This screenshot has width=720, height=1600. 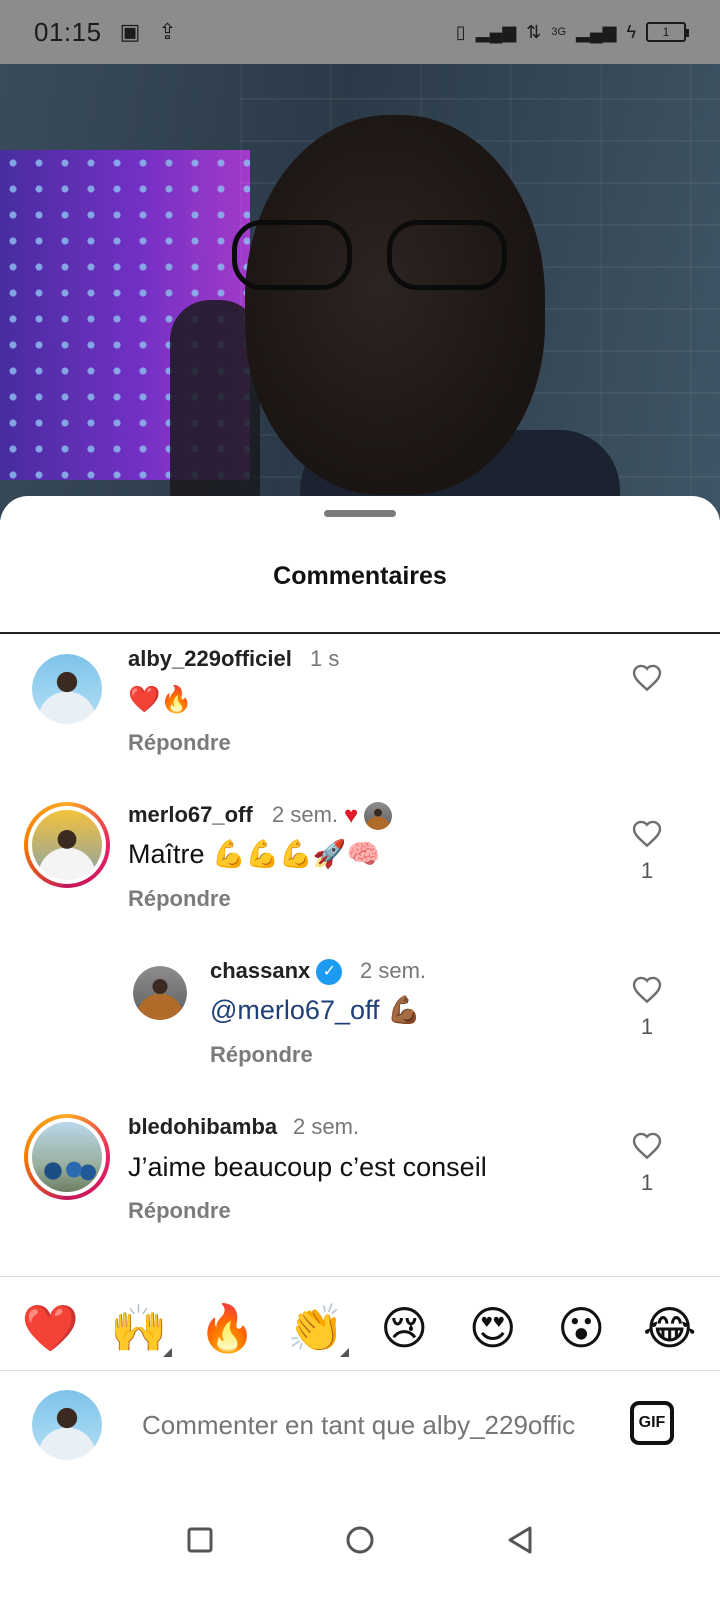 What do you see at coordinates (378, 816) in the screenshot?
I see `creator-avatar` at bounding box center [378, 816].